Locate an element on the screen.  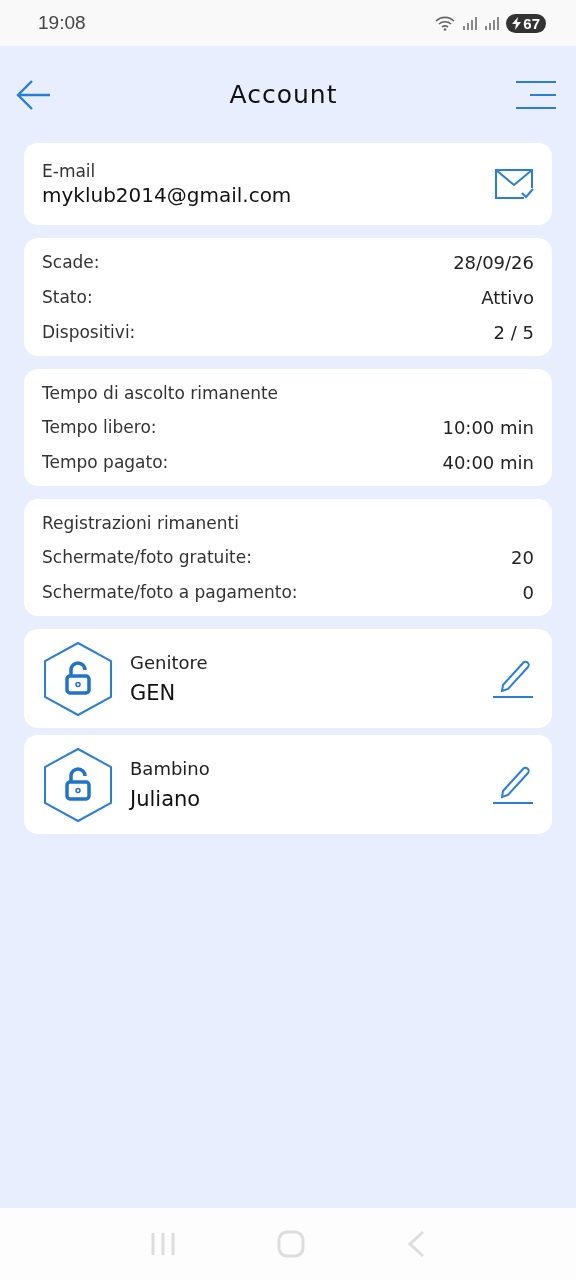
back-arrow-icon is located at coordinates (33, 94).